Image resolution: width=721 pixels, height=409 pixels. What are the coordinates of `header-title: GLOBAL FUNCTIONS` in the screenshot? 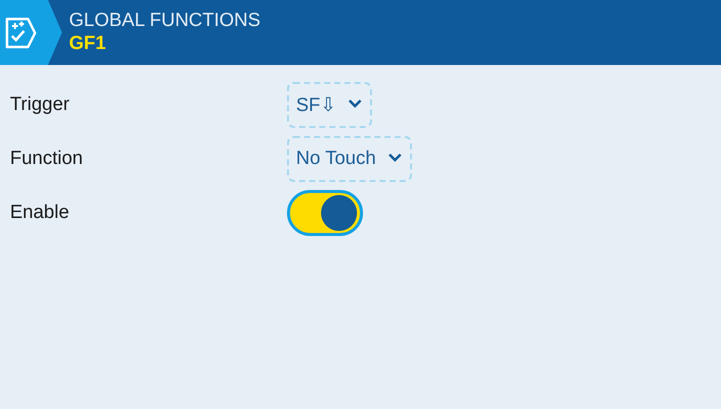 It's located at (164, 21).